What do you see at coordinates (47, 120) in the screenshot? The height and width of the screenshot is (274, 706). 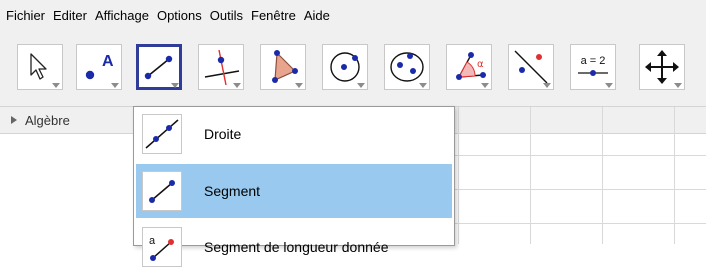 I see `algebra-title: Algèbre` at bounding box center [47, 120].